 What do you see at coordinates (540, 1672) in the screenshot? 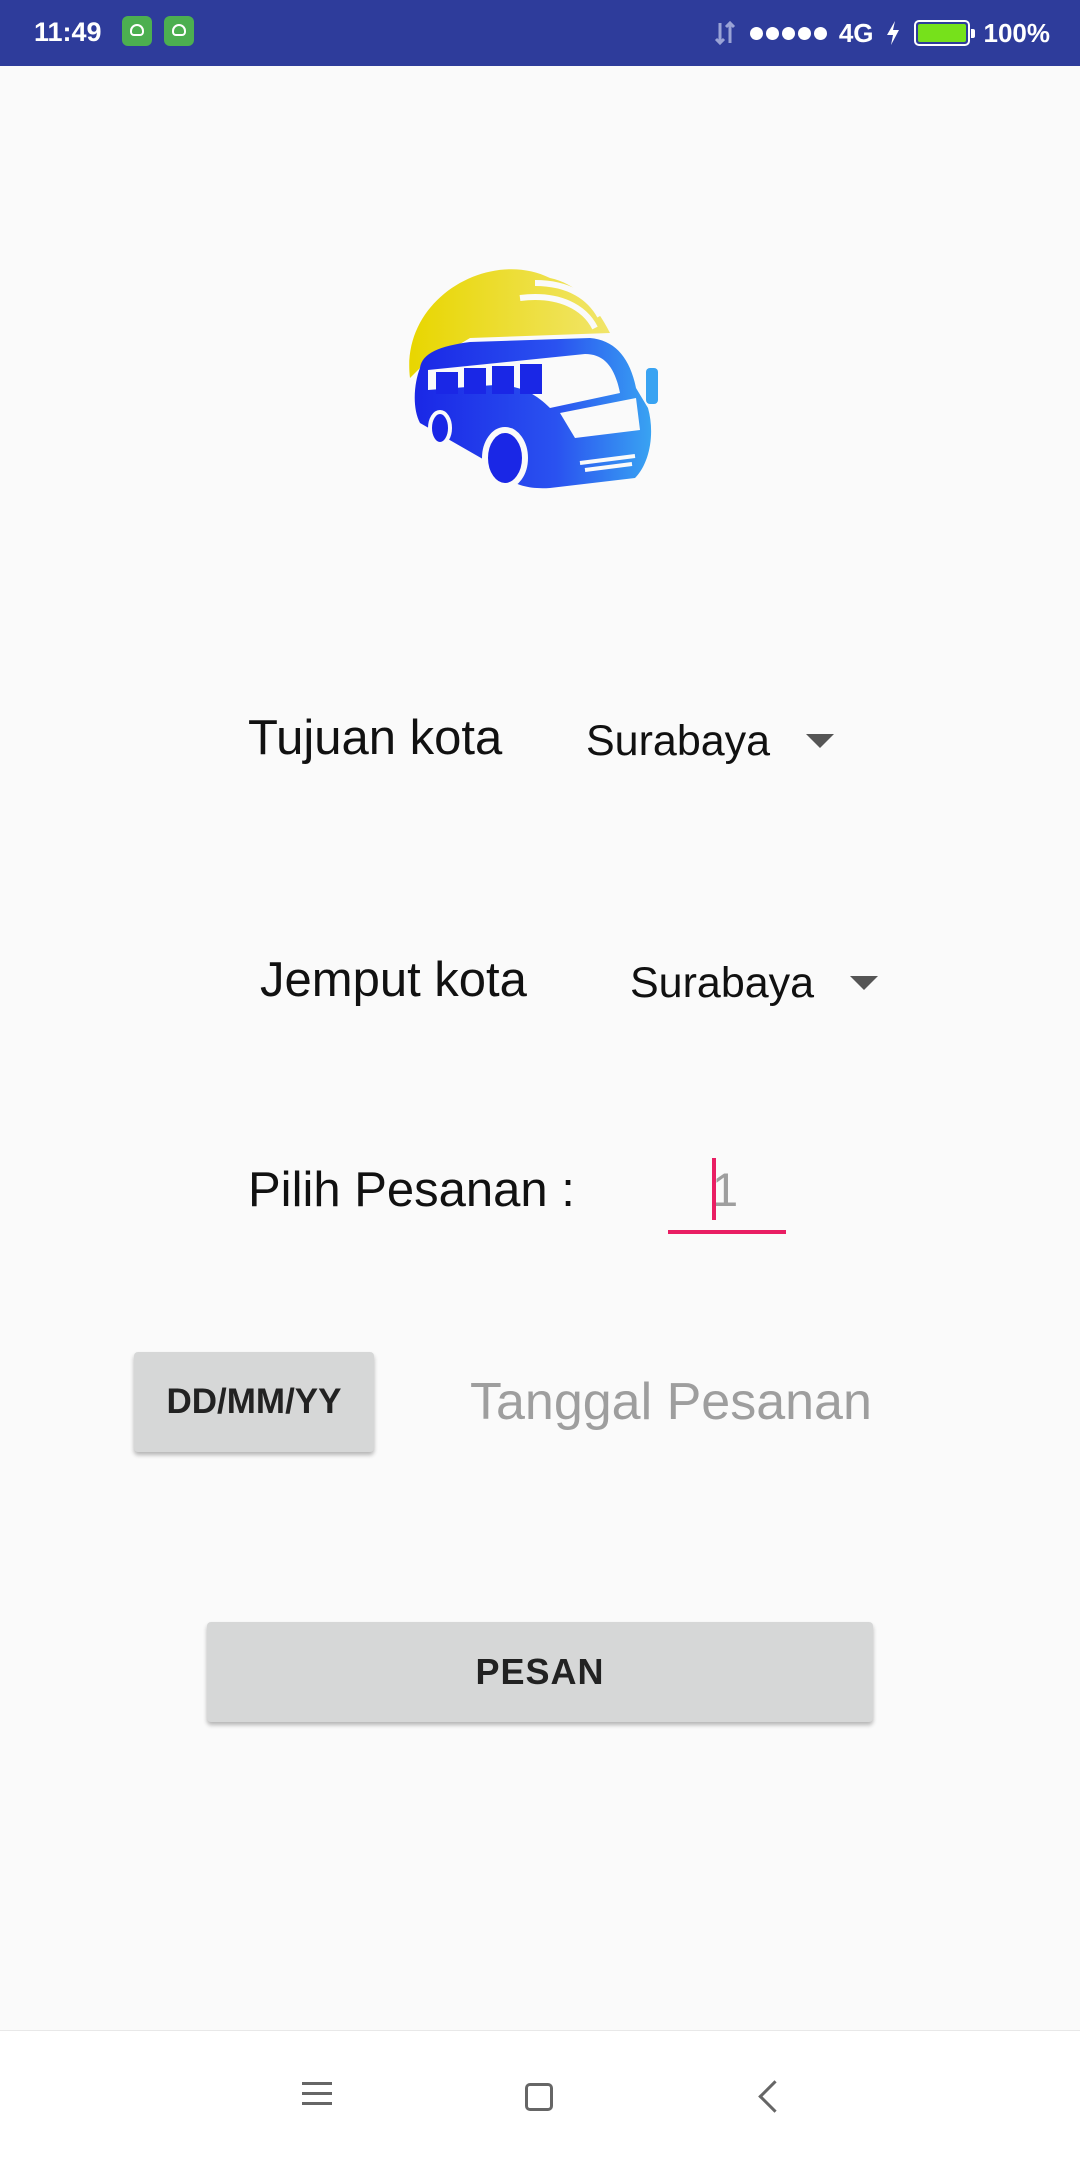
I see `pesan-button: PESAN` at bounding box center [540, 1672].